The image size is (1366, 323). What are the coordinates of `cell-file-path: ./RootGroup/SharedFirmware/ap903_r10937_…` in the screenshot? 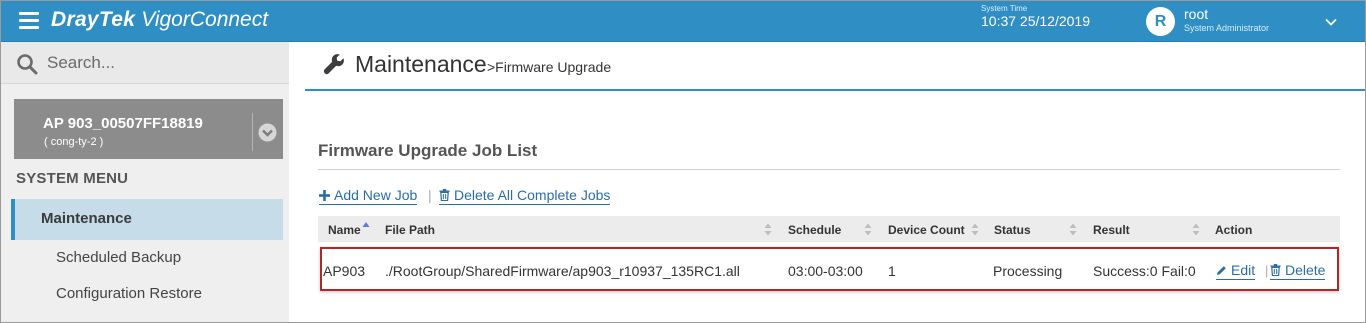 It's located at (562, 271).